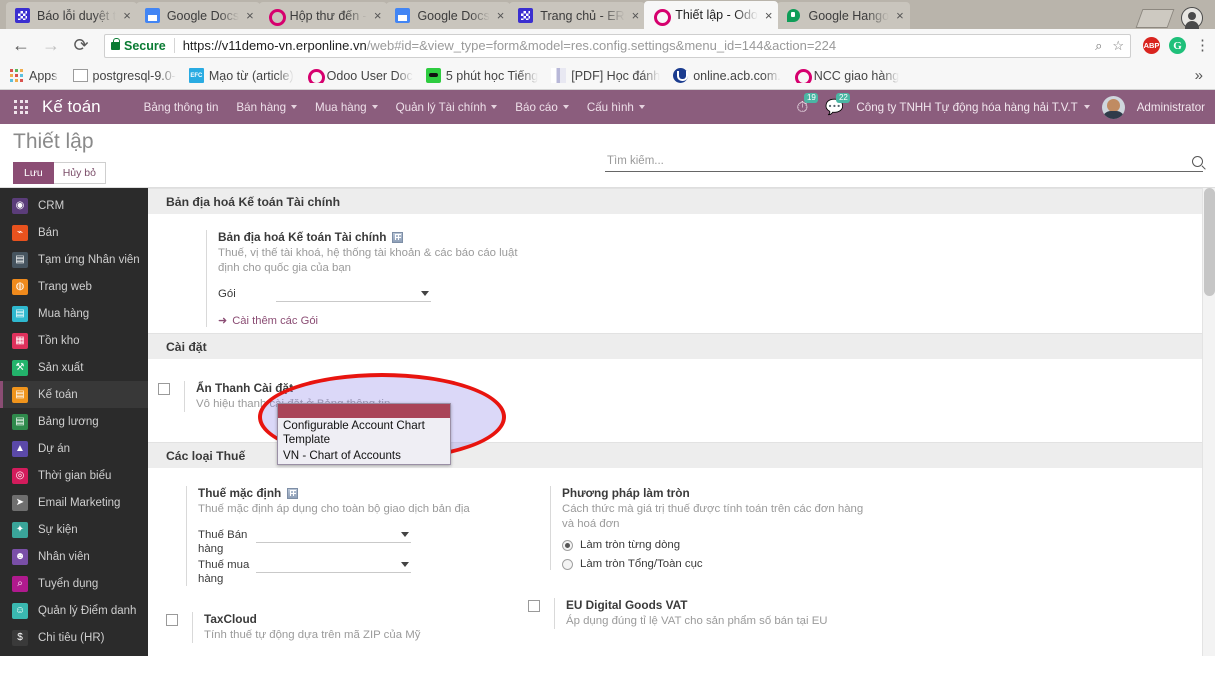  I want to click on sidebar-item-general-settings: ⚙ Thiết lập chung, so click(74, 653).